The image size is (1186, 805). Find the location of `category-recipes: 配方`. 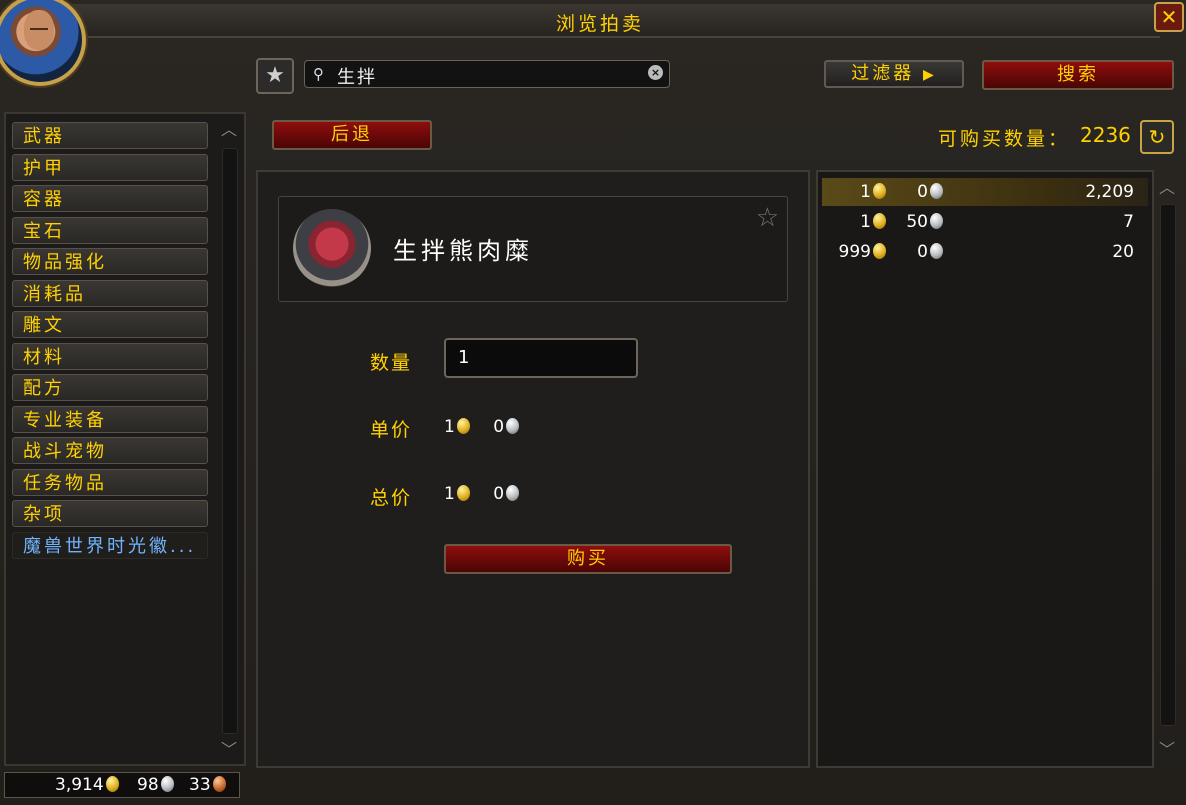

category-recipes: 配方 is located at coordinates (110, 387).